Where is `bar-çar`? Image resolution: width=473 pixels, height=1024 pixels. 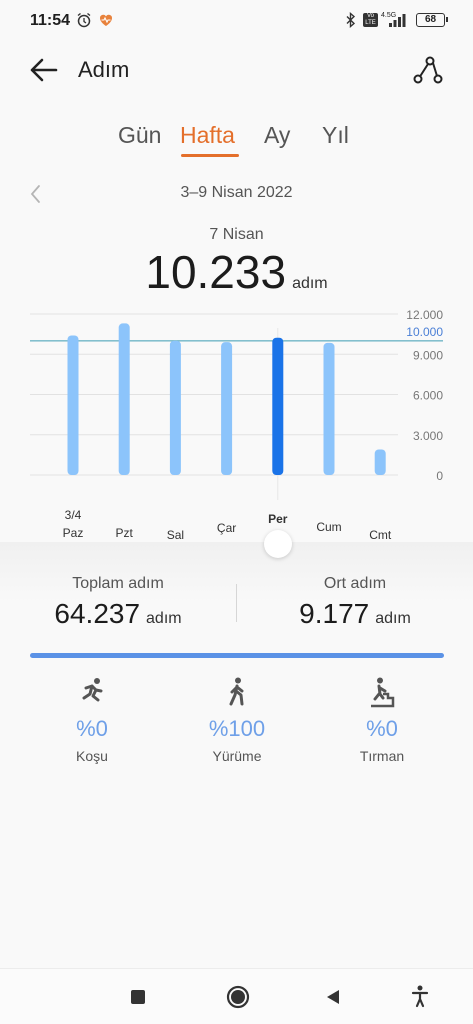
bar-çar is located at coordinates (227, 408).